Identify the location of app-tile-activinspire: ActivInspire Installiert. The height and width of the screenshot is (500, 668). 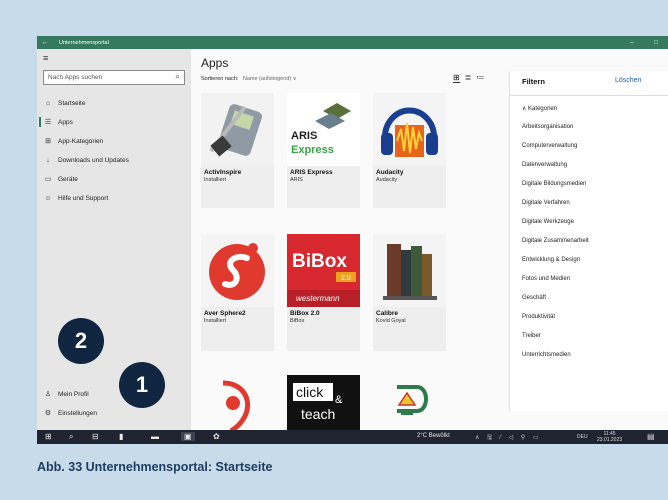
(237, 150).